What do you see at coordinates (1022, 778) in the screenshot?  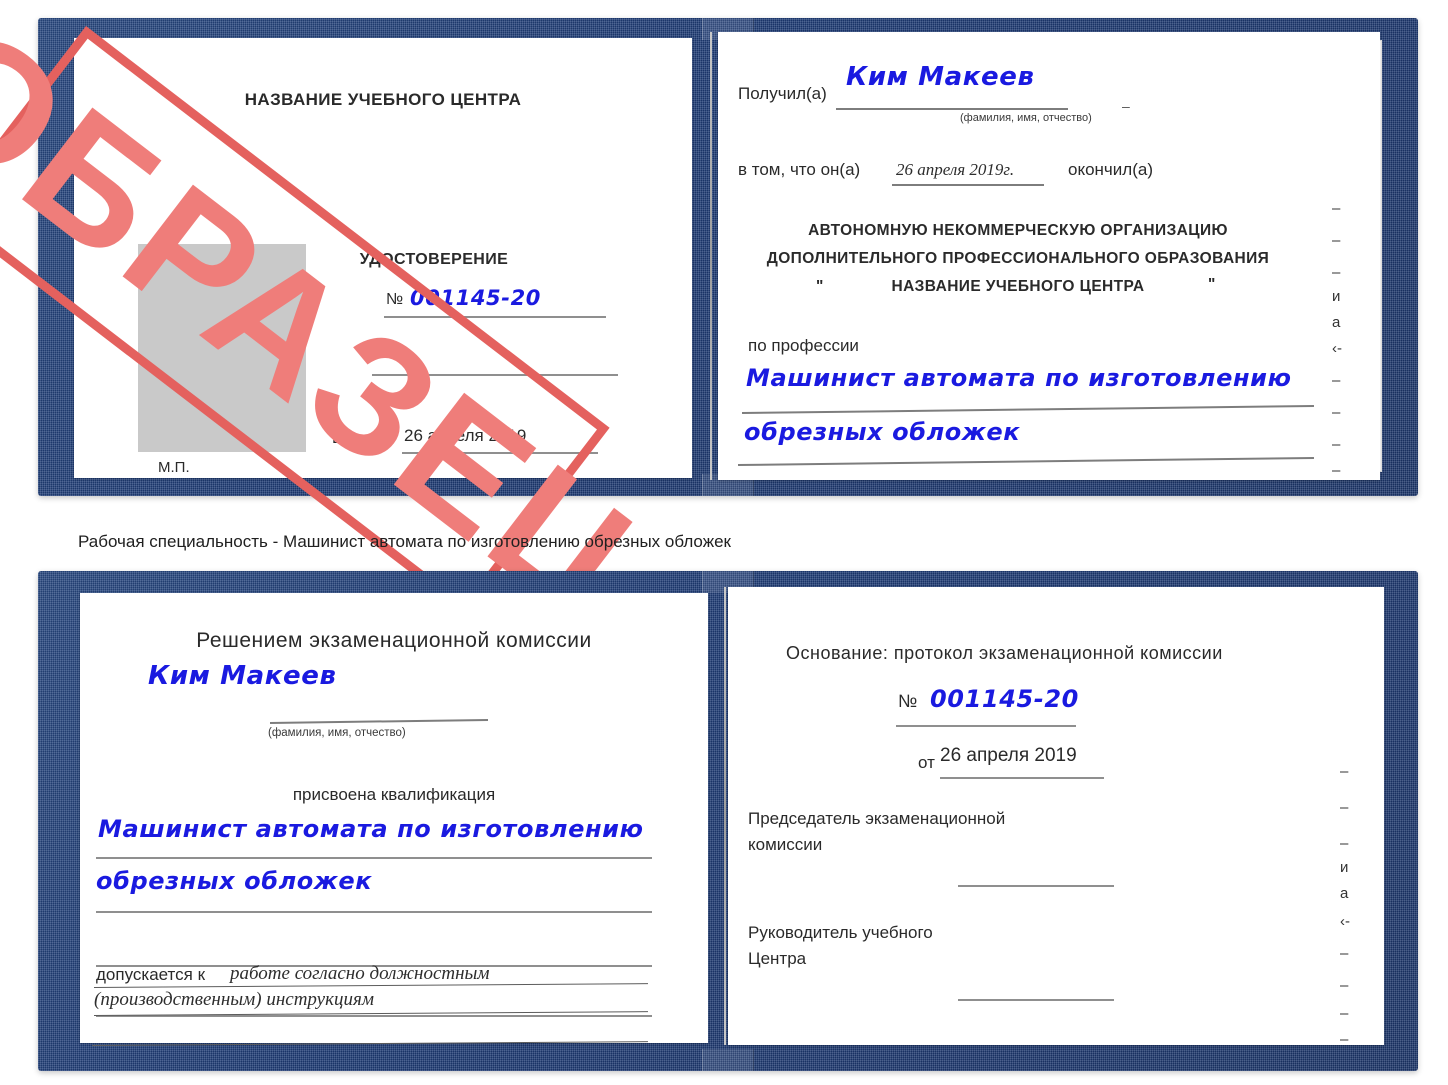 I see `from-rule` at bounding box center [1022, 778].